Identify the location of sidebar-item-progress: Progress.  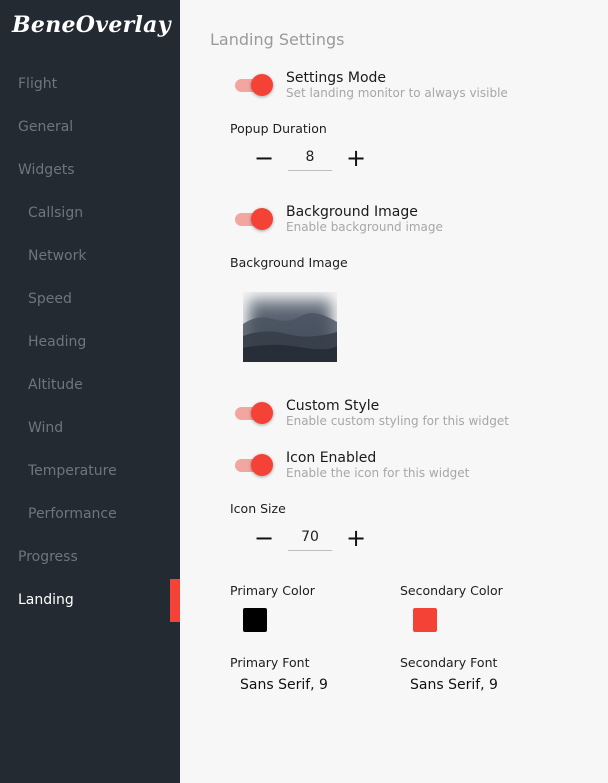
(90, 557).